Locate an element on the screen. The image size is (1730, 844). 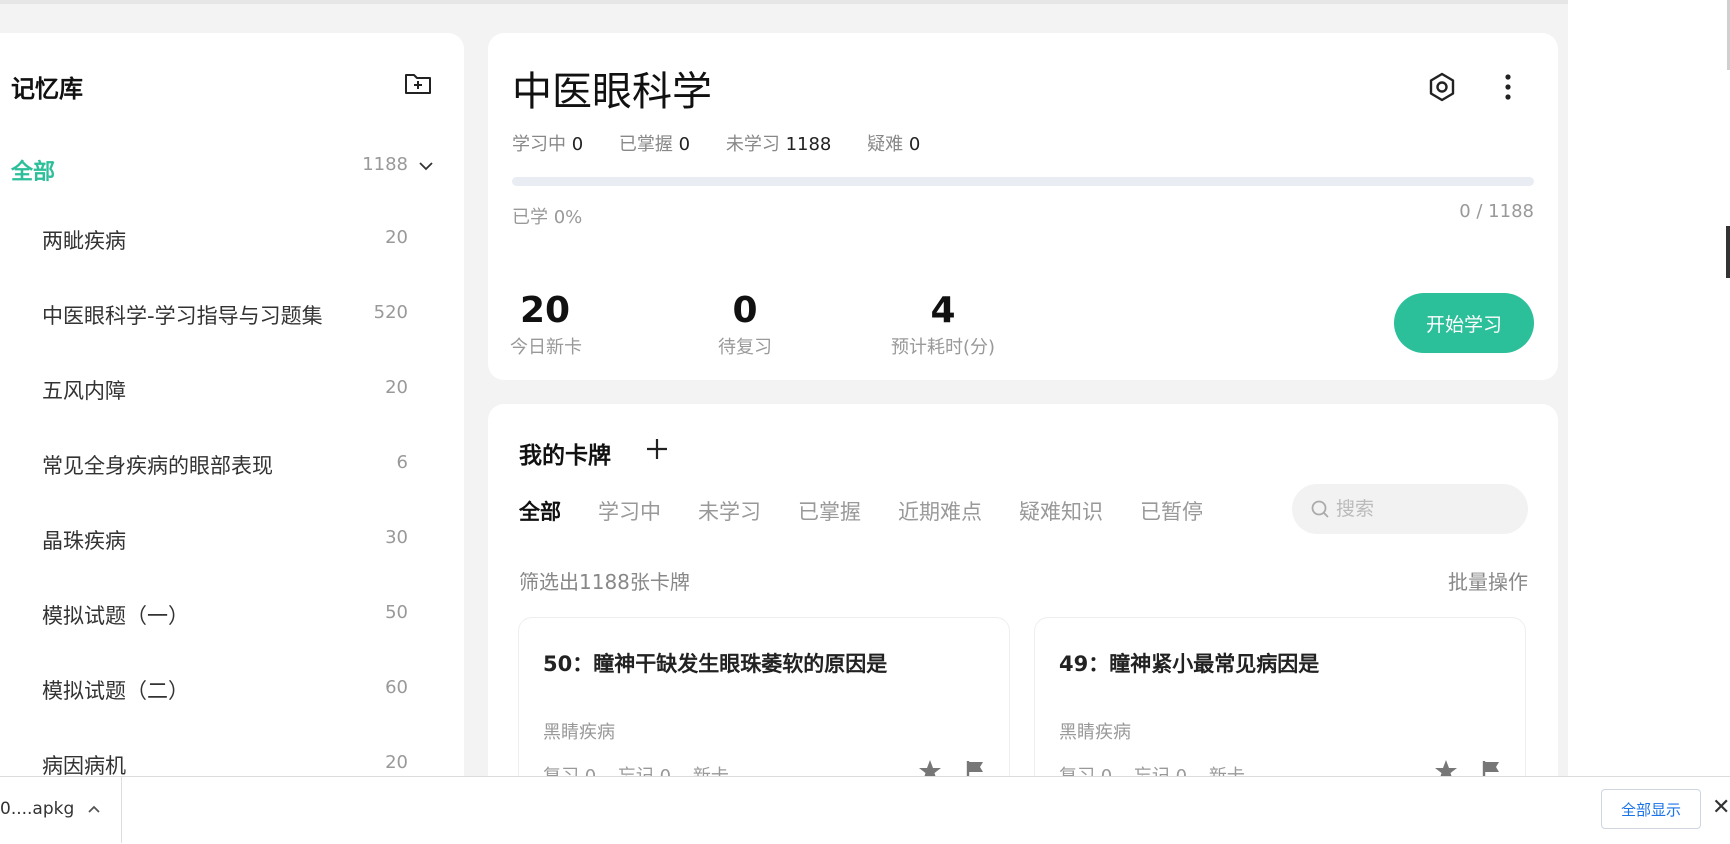
tab-difficult-knowledge: 疑难知识 is located at coordinates (1061, 511).